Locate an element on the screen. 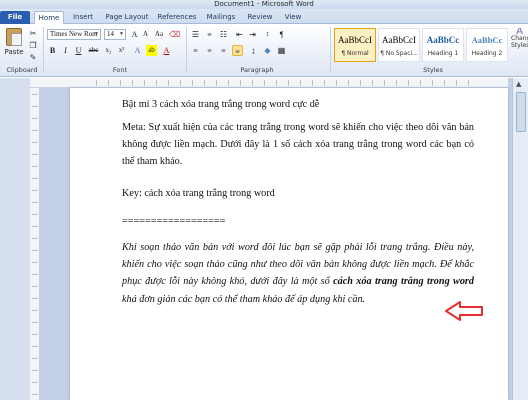  style-normal: AaBbCcI ¶ Normal is located at coordinates (355, 45).